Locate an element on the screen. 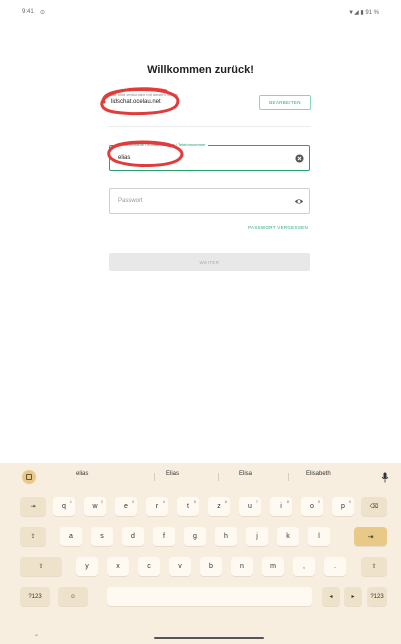 The image size is (401, 644). server-address: lidschat.ocelau.net is located at coordinates (136, 102).